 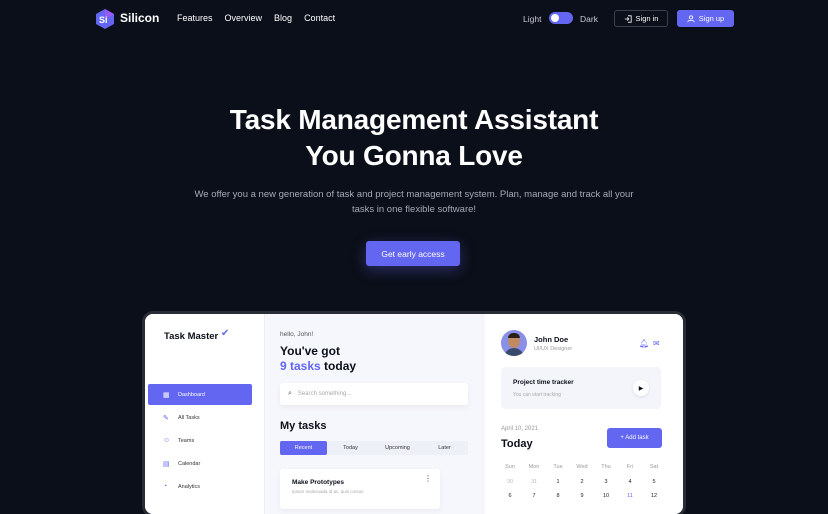 What do you see at coordinates (558, 482) in the screenshot?
I see `calendar-day: 1` at bounding box center [558, 482].